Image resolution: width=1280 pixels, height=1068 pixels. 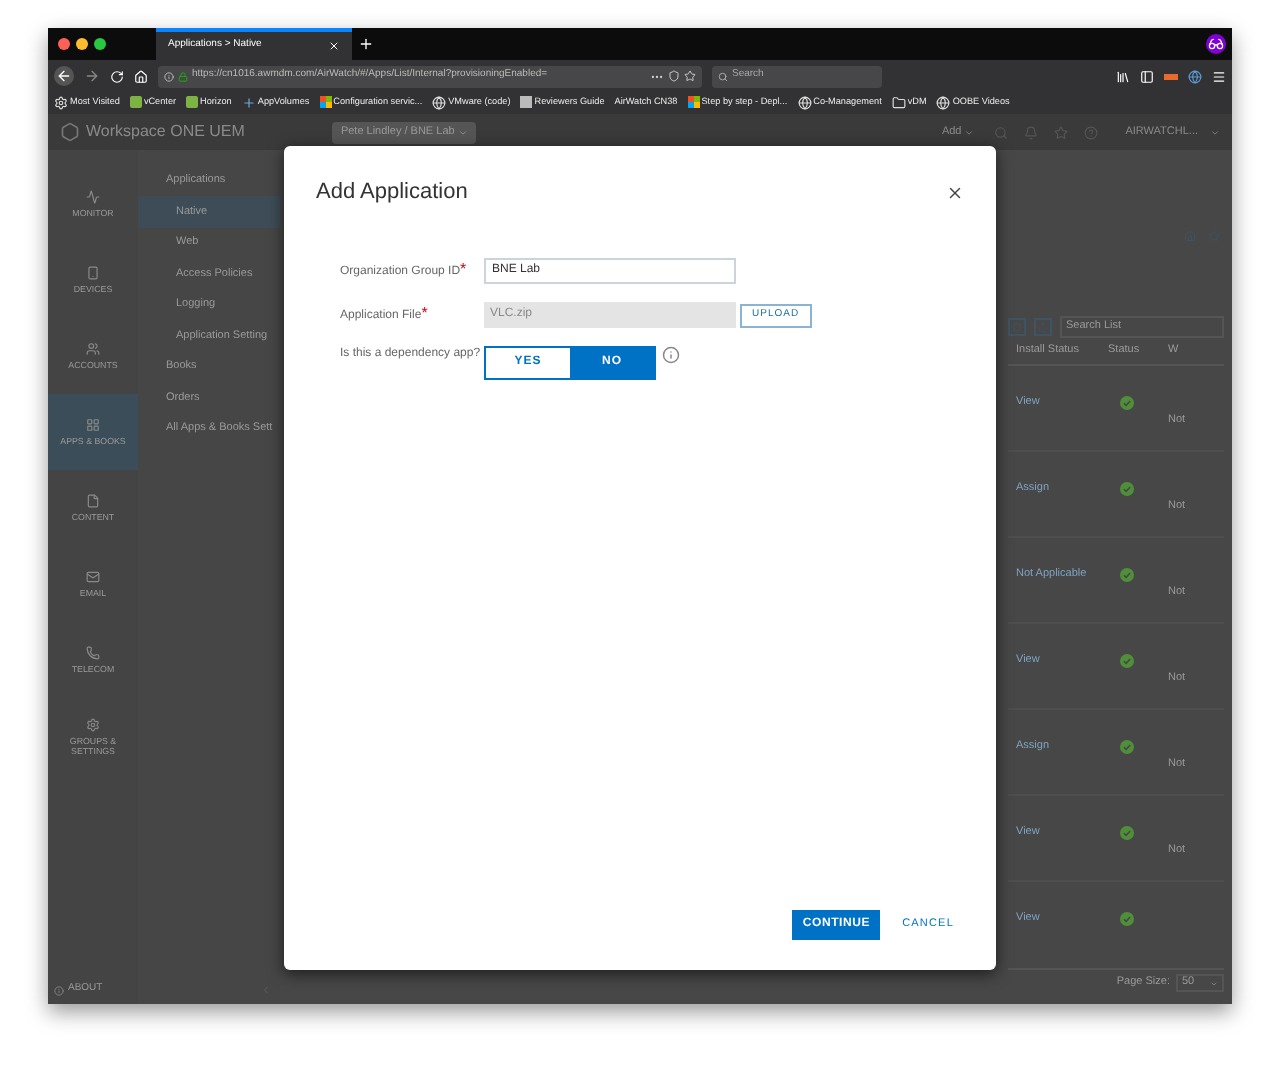 What do you see at coordinates (64, 76) in the screenshot?
I see `back-icon` at bounding box center [64, 76].